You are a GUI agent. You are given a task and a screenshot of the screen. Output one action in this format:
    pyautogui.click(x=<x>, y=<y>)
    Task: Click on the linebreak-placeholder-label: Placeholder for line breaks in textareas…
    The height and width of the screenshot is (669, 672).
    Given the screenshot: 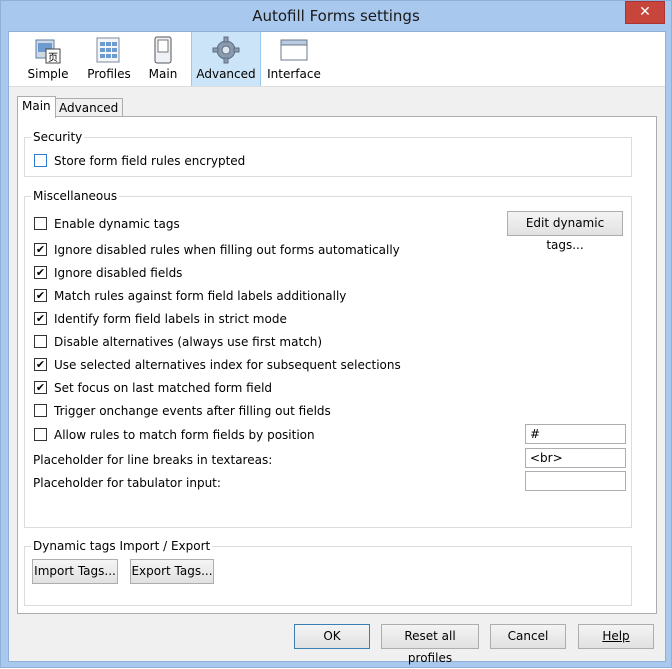 What is the action you would take?
    pyautogui.click(x=153, y=460)
    